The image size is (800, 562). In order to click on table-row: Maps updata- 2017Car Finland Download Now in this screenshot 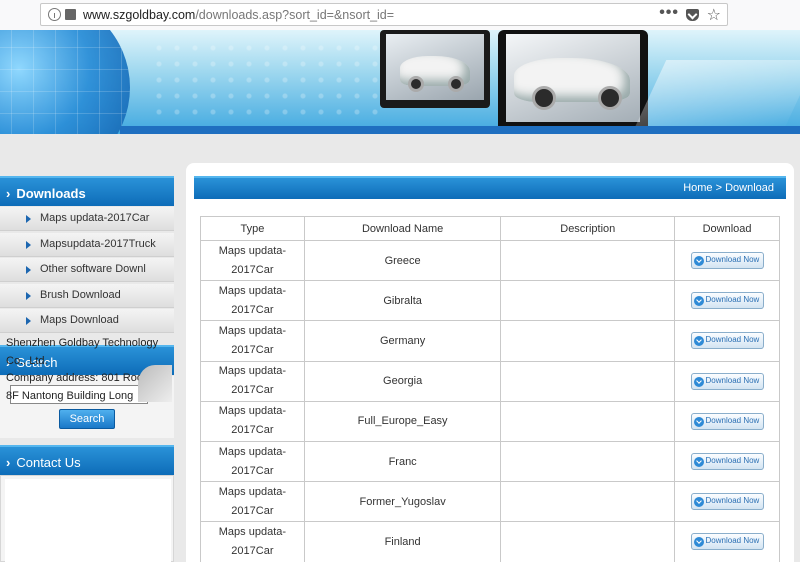, I will do `click(490, 541)`.